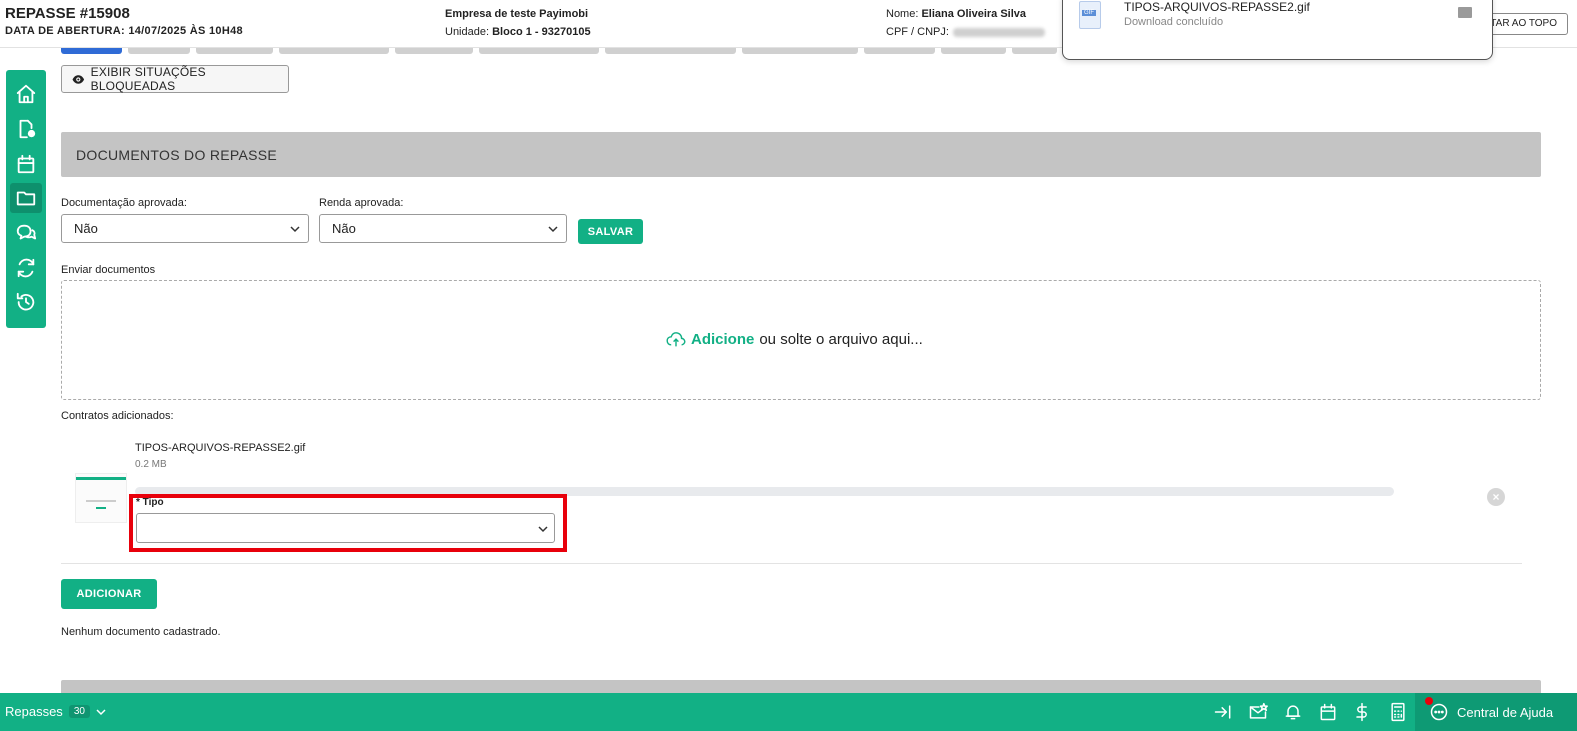  Describe the element at coordinates (79, 711) in the screenshot. I see `repasses-count: 30` at that location.